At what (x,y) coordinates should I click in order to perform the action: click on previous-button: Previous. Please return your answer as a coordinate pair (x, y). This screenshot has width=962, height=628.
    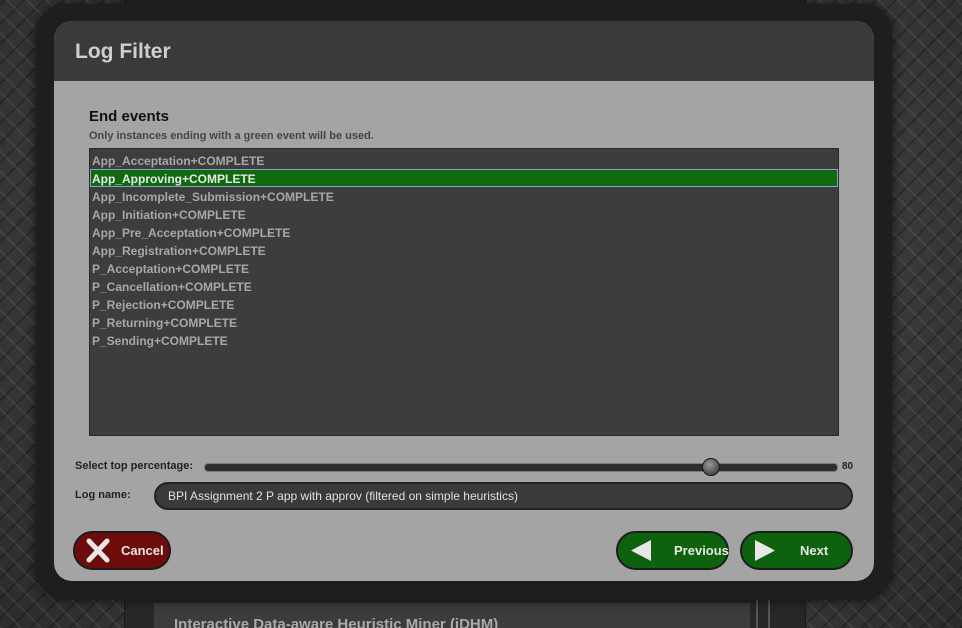
    Looking at the image, I should click on (672, 550).